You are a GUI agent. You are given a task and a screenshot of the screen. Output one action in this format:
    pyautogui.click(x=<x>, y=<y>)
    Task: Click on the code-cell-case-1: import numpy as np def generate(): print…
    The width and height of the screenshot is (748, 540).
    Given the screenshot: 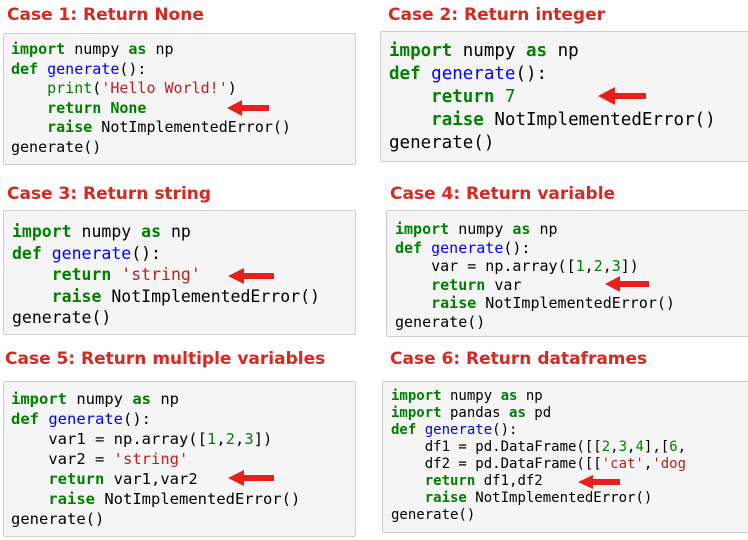 What is the action you would take?
    pyautogui.click(x=179, y=99)
    